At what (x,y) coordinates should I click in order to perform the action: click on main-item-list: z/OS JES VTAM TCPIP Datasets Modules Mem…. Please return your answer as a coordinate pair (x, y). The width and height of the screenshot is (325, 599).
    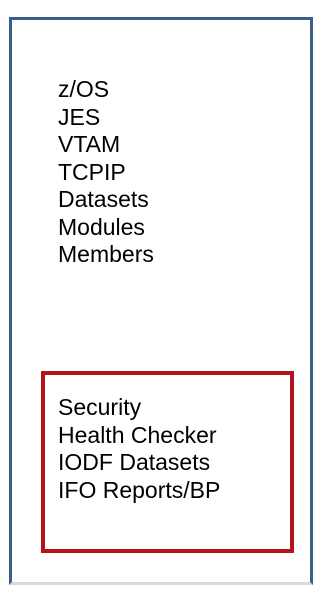
    Looking at the image, I should click on (106, 172).